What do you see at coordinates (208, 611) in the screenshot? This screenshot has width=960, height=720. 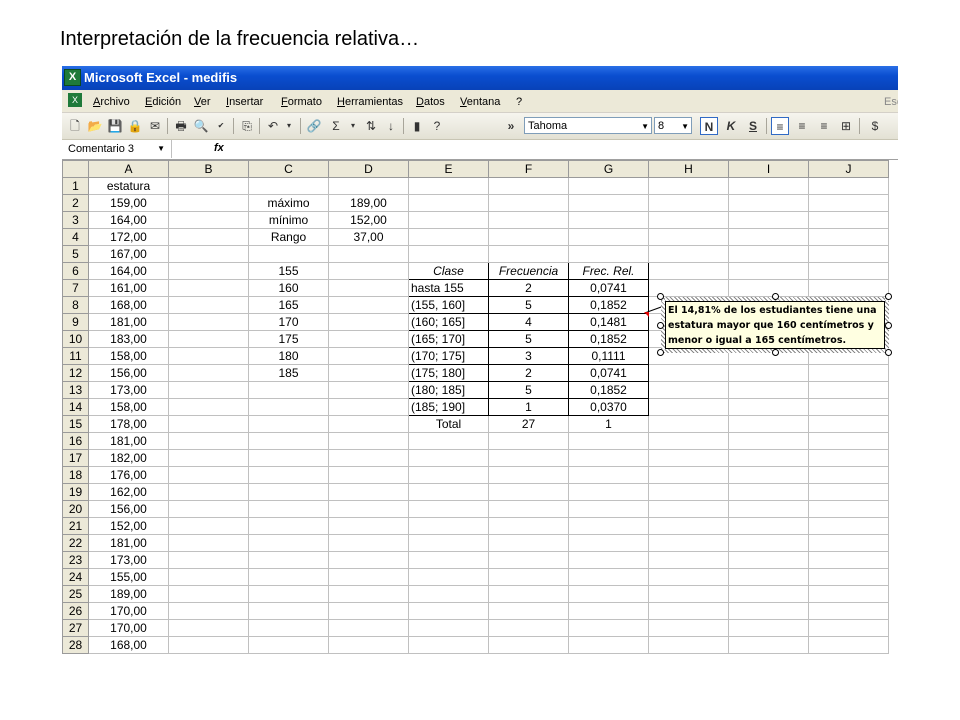 I see `cell-b26` at bounding box center [208, 611].